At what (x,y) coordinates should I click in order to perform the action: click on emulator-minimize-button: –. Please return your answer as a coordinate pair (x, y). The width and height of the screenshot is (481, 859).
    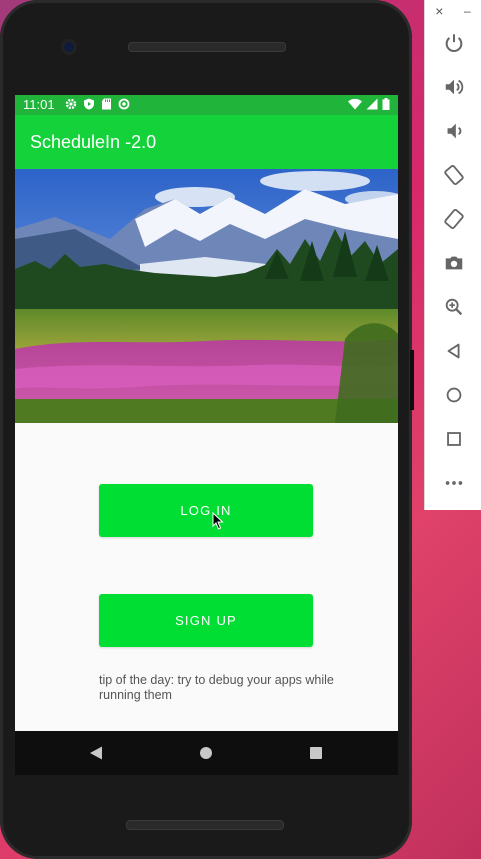
    Looking at the image, I should click on (467, 11).